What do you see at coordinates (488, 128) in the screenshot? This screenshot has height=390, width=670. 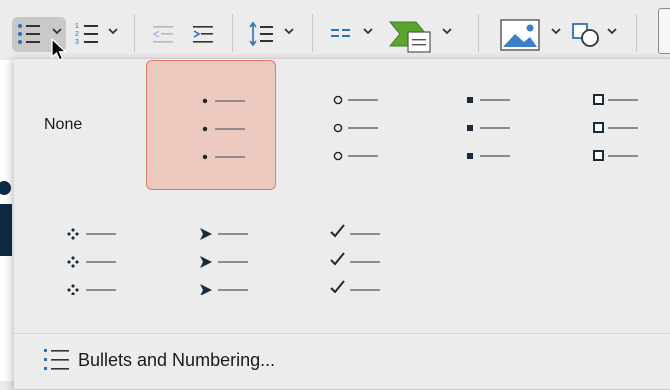 I see `filled-square-bullet-icon` at bounding box center [488, 128].